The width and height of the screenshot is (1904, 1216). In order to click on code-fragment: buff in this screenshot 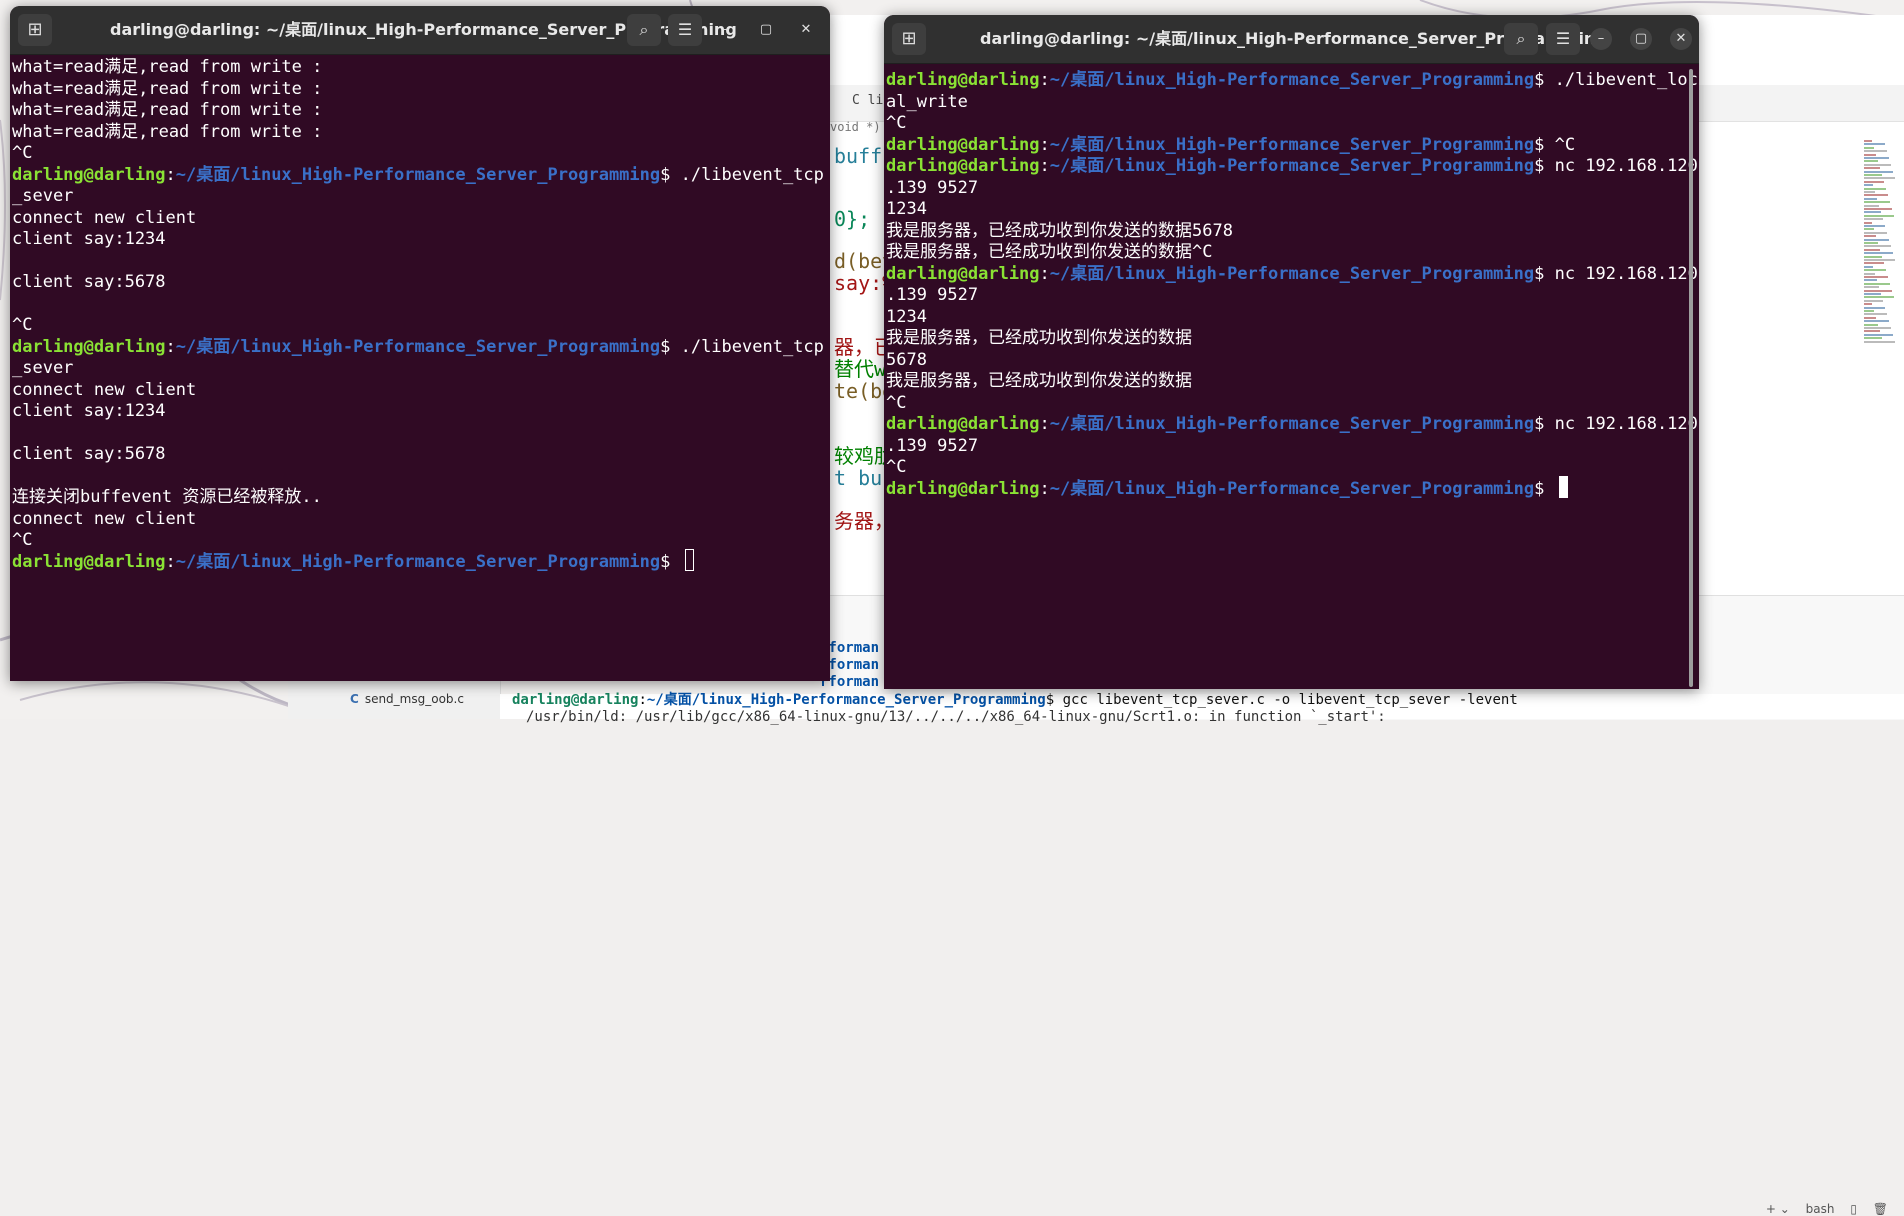, I will do `click(858, 156)`.